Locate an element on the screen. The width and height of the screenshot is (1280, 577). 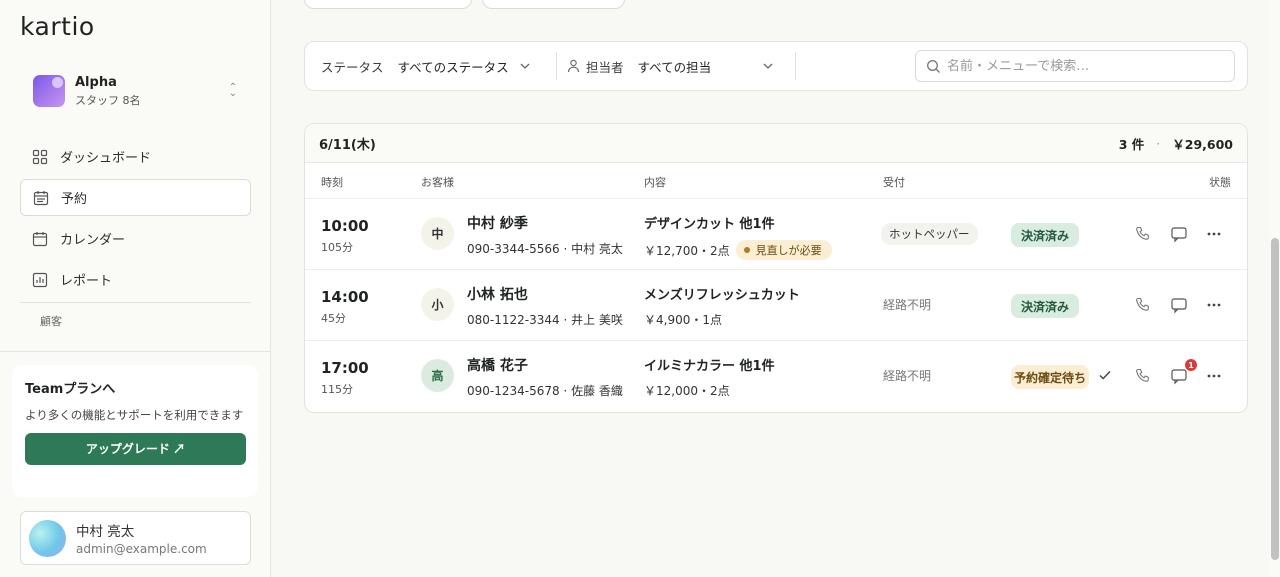
staff-filter-value: すべての担当 is located at coordinates (674, 67).